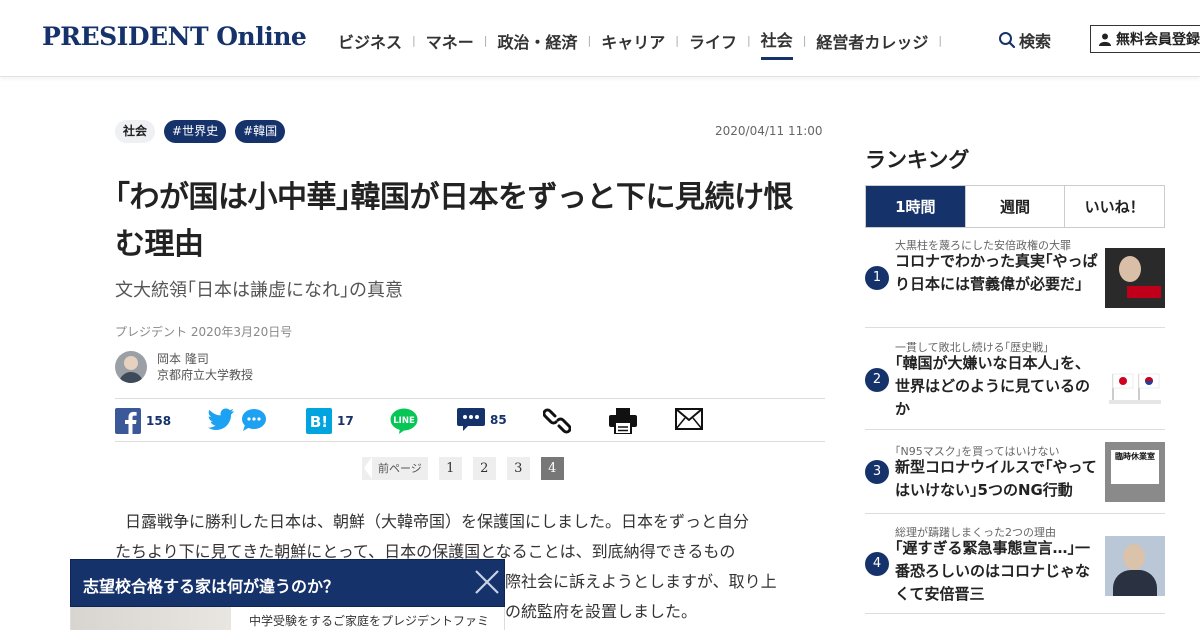 This screenshot has width=1200, height=630. What do you see at coordinates (204, 332) in the screenshot?
I see `article-source: プレジデント 2020年3月20日号` at bounding box center [204, 332].